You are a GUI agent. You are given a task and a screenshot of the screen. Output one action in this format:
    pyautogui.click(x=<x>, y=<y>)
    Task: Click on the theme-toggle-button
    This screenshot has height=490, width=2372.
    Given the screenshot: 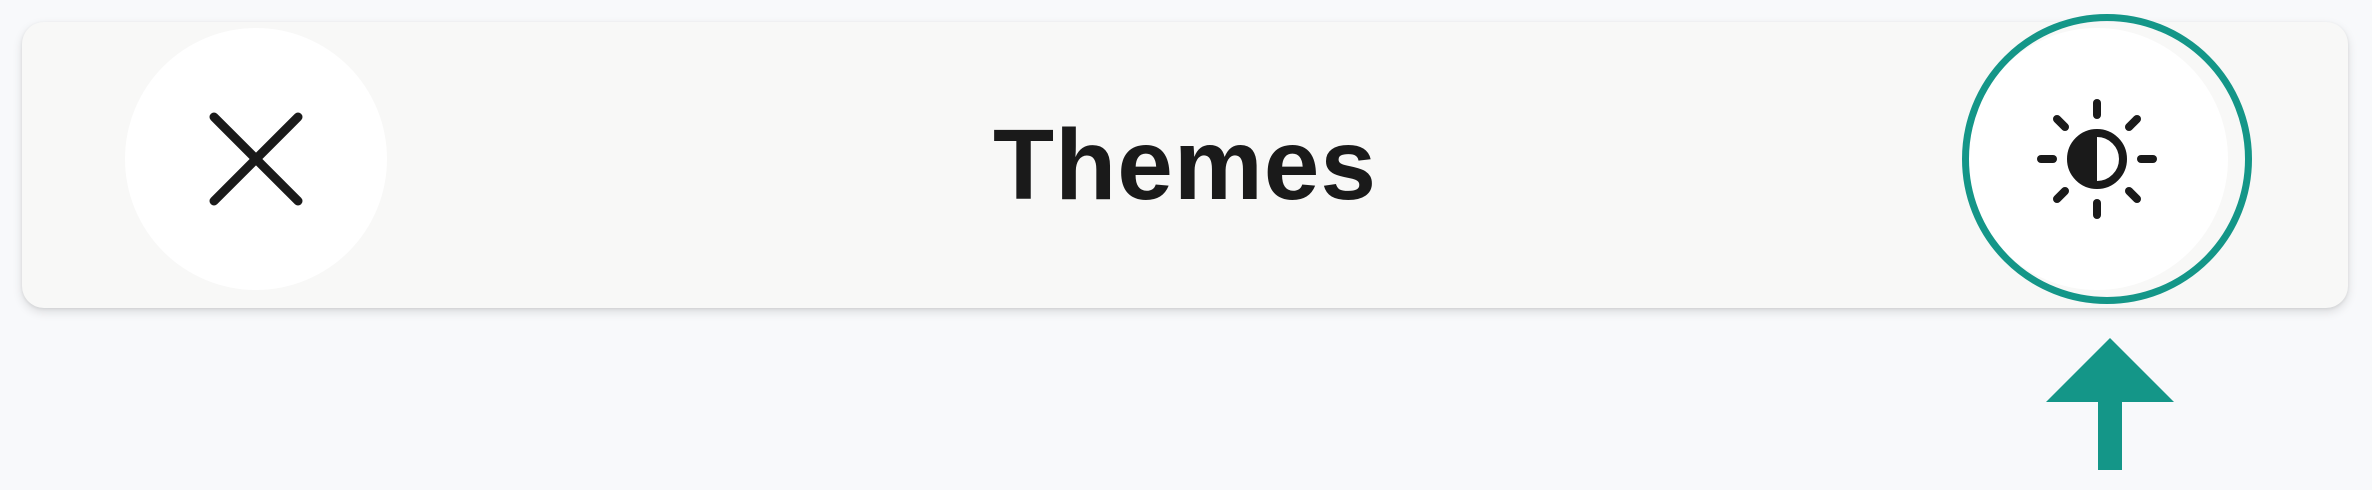 What is the action you would take?
    pyautogui.click(x=2097, y=159)
    